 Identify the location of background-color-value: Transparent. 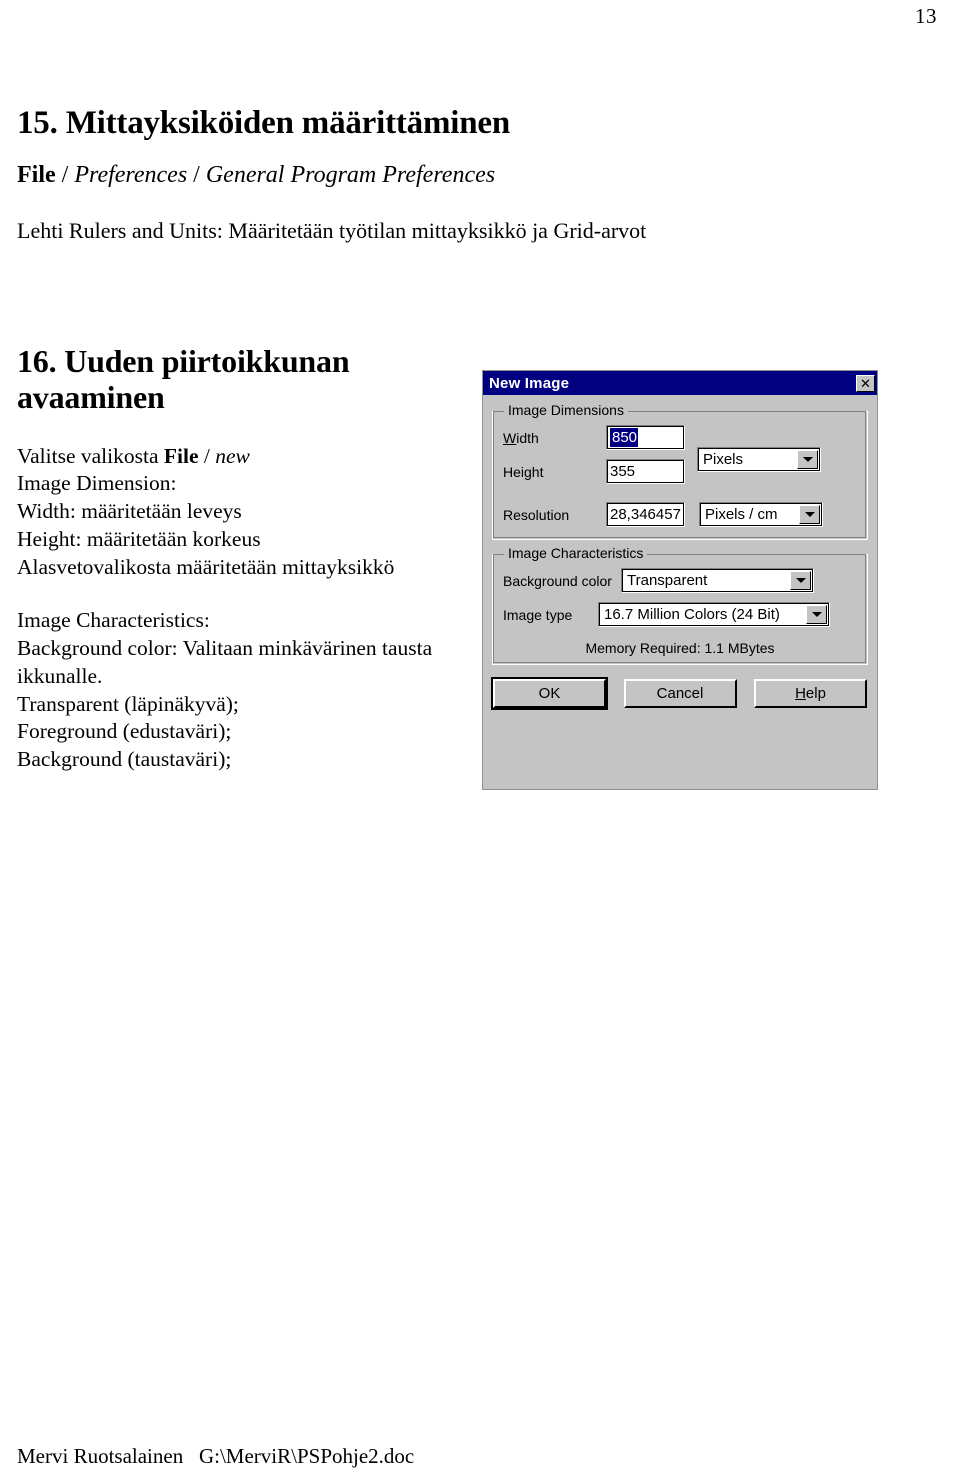
(667, 580).